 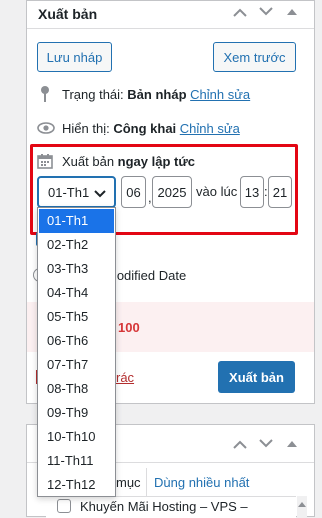 What do you see at coordinates (133, 192) in the screenshot?
I see `day-input: 06` at bounding box center [133, 192].